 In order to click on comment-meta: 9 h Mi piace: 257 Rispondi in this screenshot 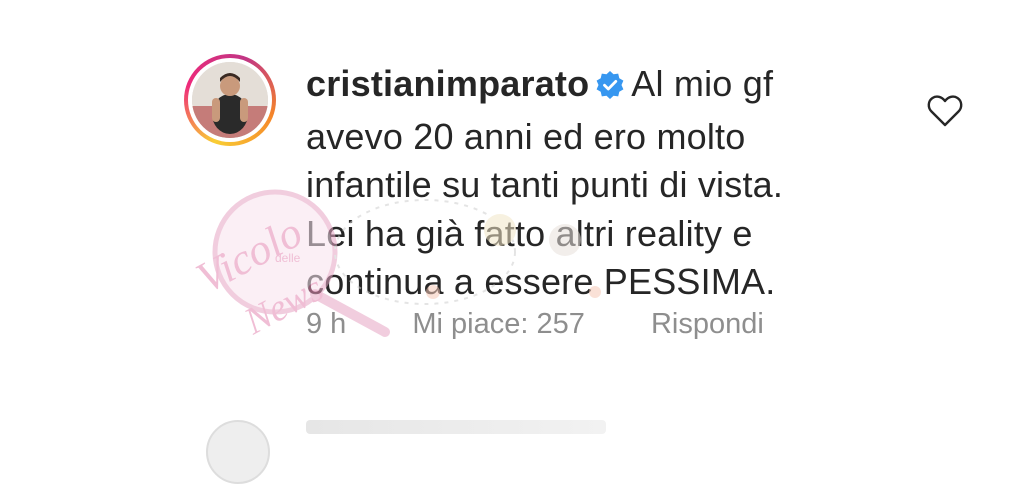, I will do `click(564, 324)`.